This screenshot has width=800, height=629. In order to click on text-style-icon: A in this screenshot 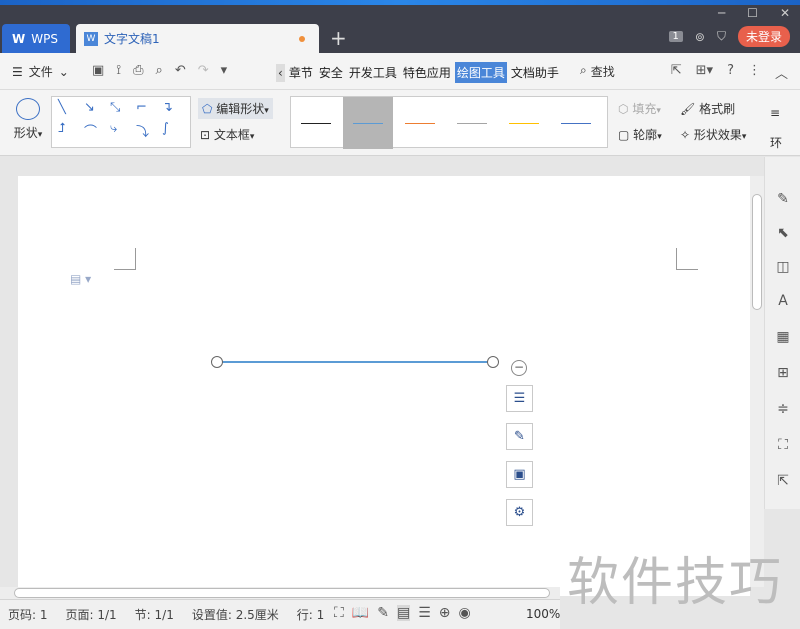, I will do `click(783, 303)`.